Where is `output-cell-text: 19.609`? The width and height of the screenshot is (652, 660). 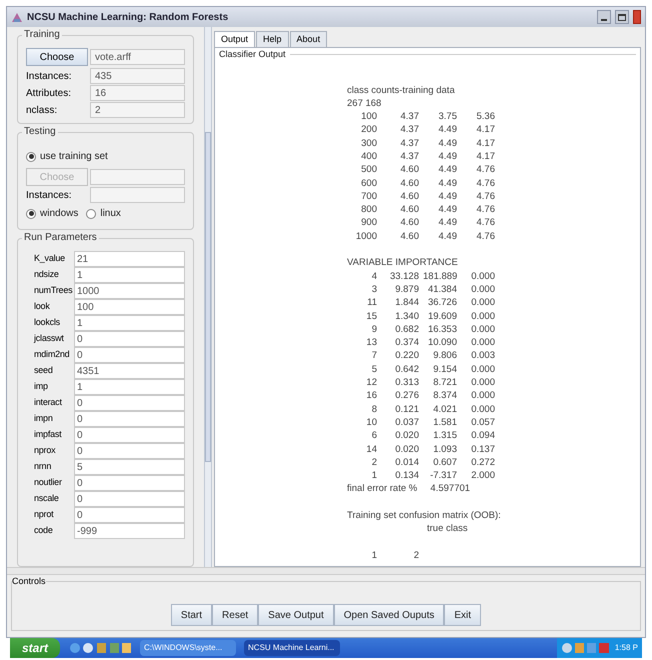
output-cell-text: 19.609 is located at coordinates (441, 316).